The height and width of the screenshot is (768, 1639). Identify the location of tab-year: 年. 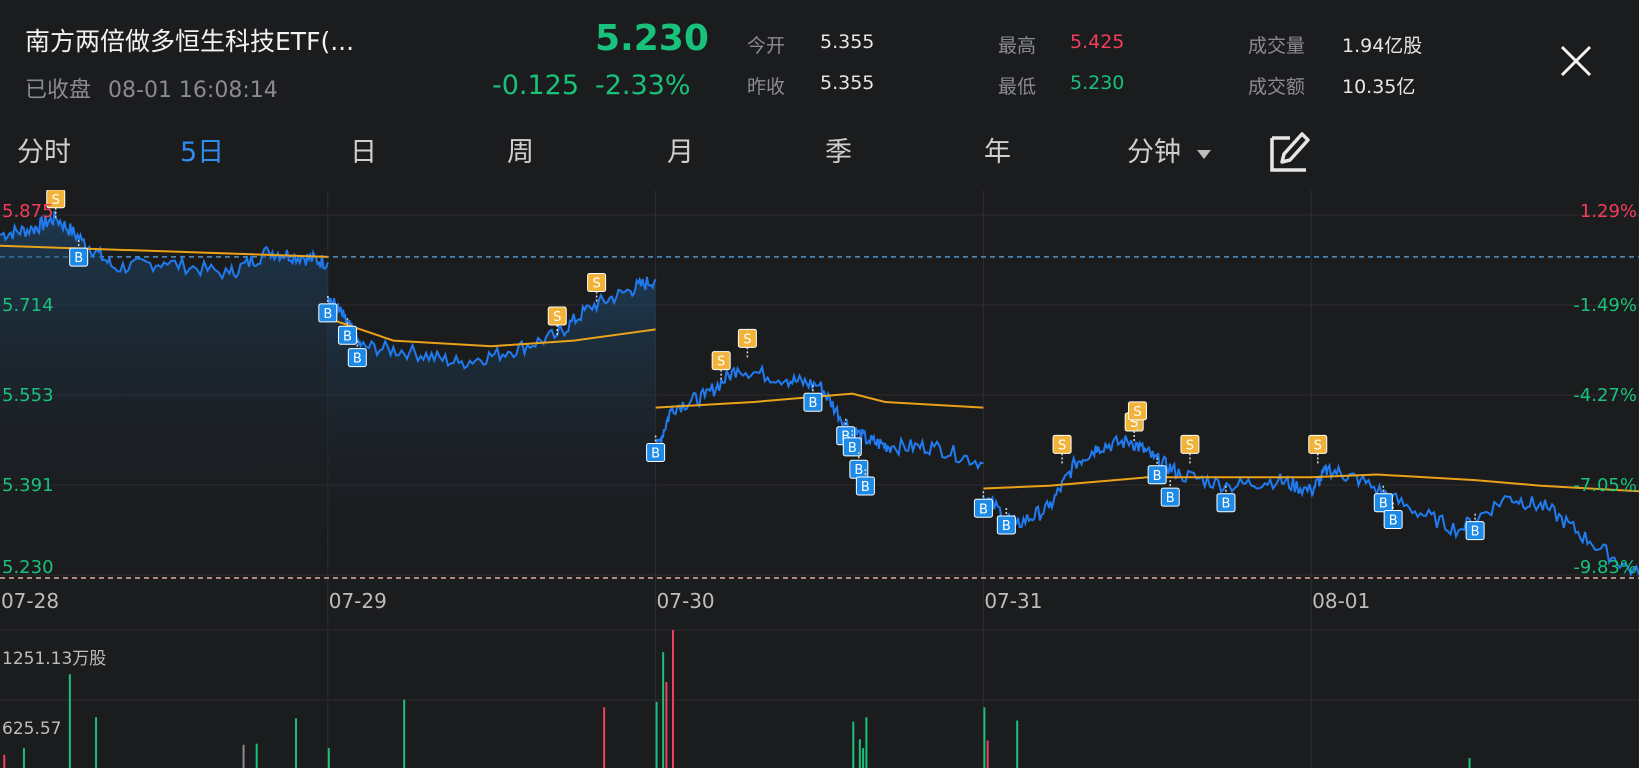
(997, 149).